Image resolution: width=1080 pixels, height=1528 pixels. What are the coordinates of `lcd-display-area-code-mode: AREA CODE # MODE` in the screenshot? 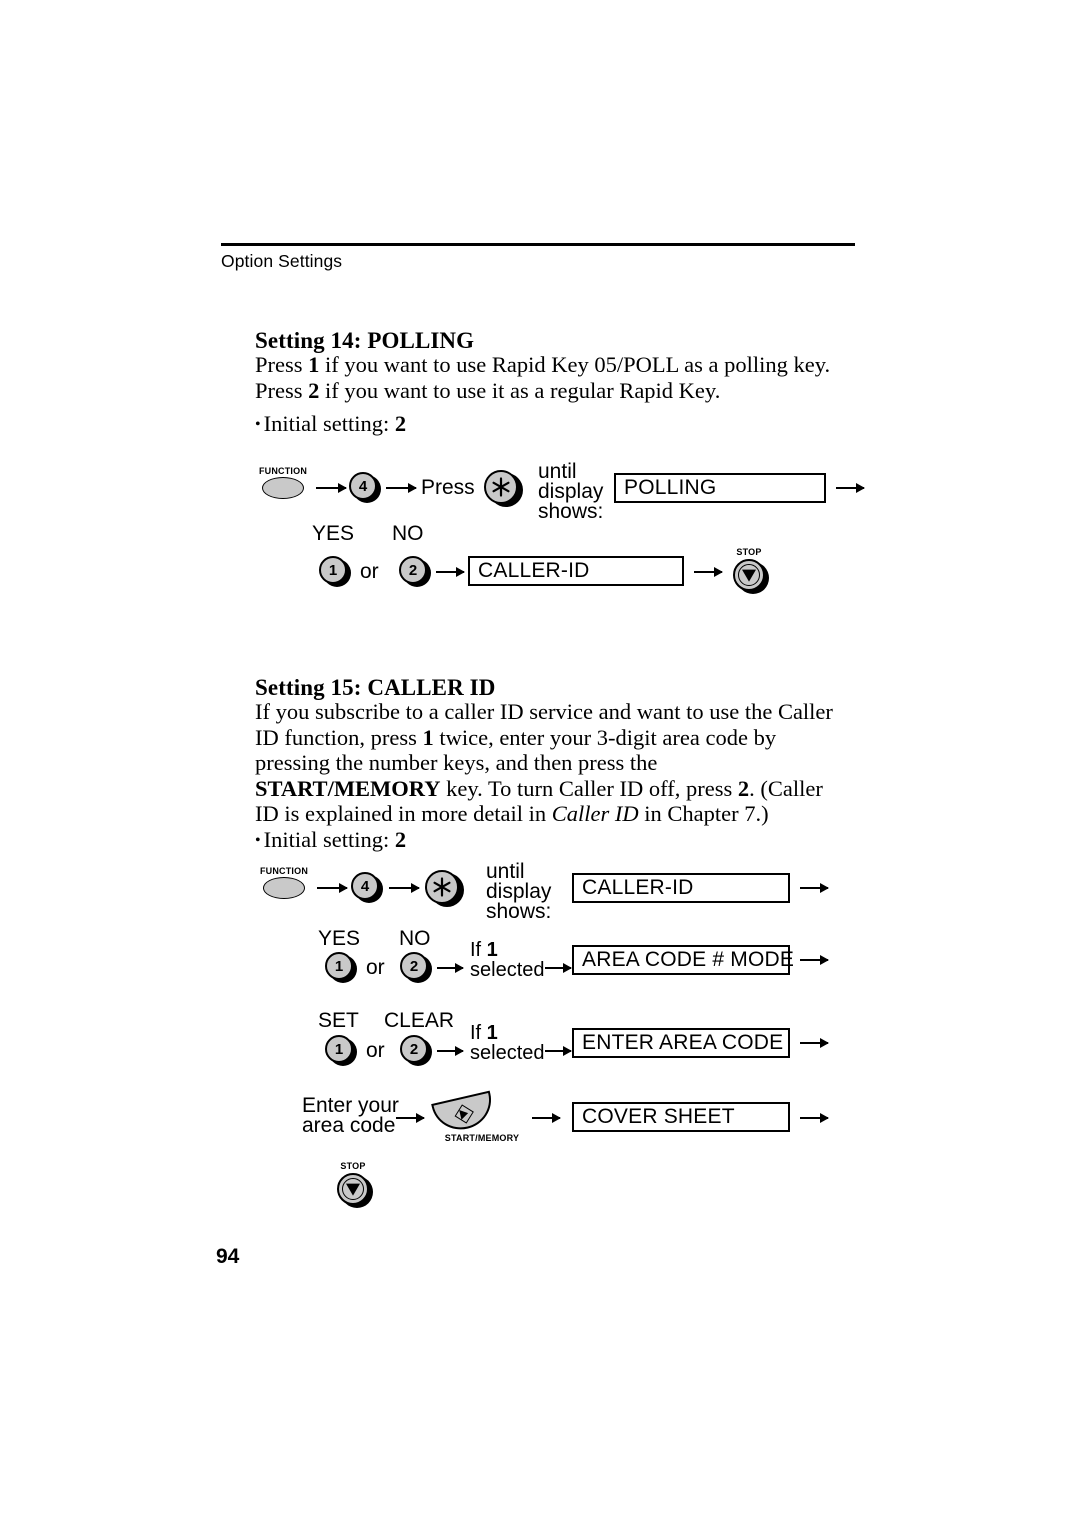 It's located at (683, 960).